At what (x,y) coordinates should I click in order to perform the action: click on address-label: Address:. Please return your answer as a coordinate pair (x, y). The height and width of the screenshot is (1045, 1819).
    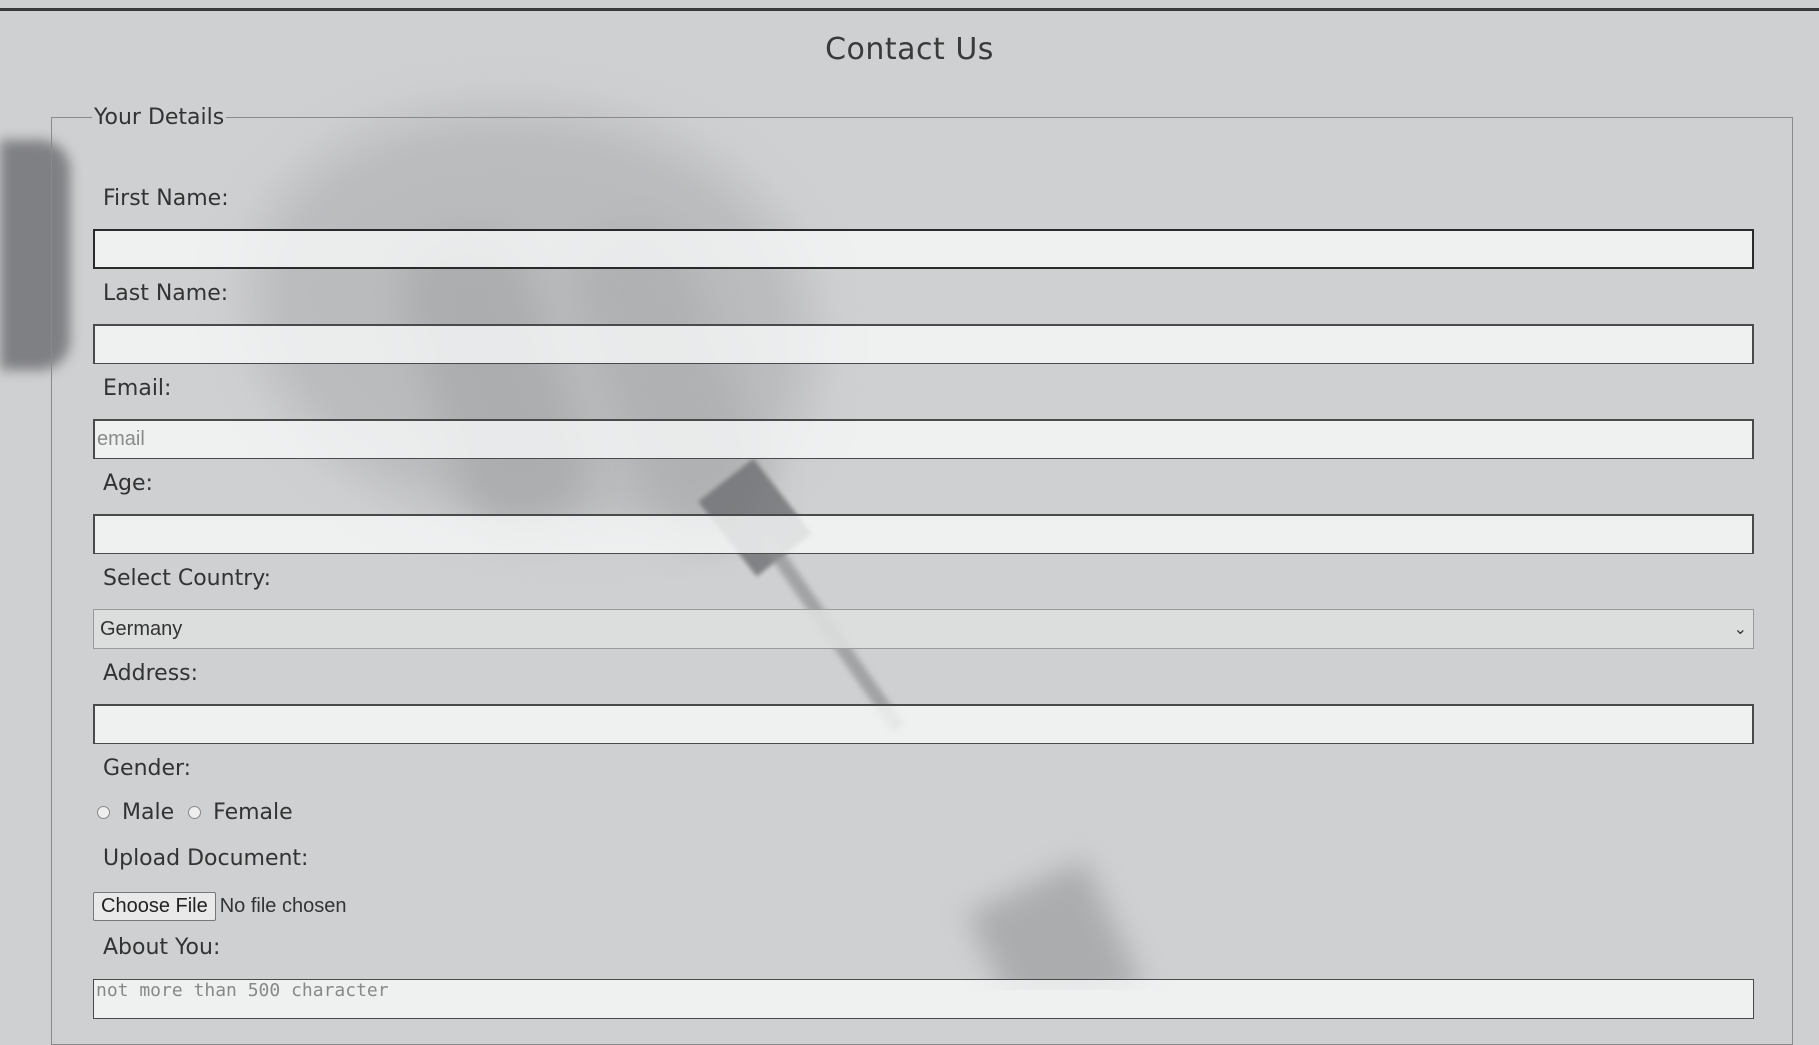
    Looking at the image, I should click on (151, 673).